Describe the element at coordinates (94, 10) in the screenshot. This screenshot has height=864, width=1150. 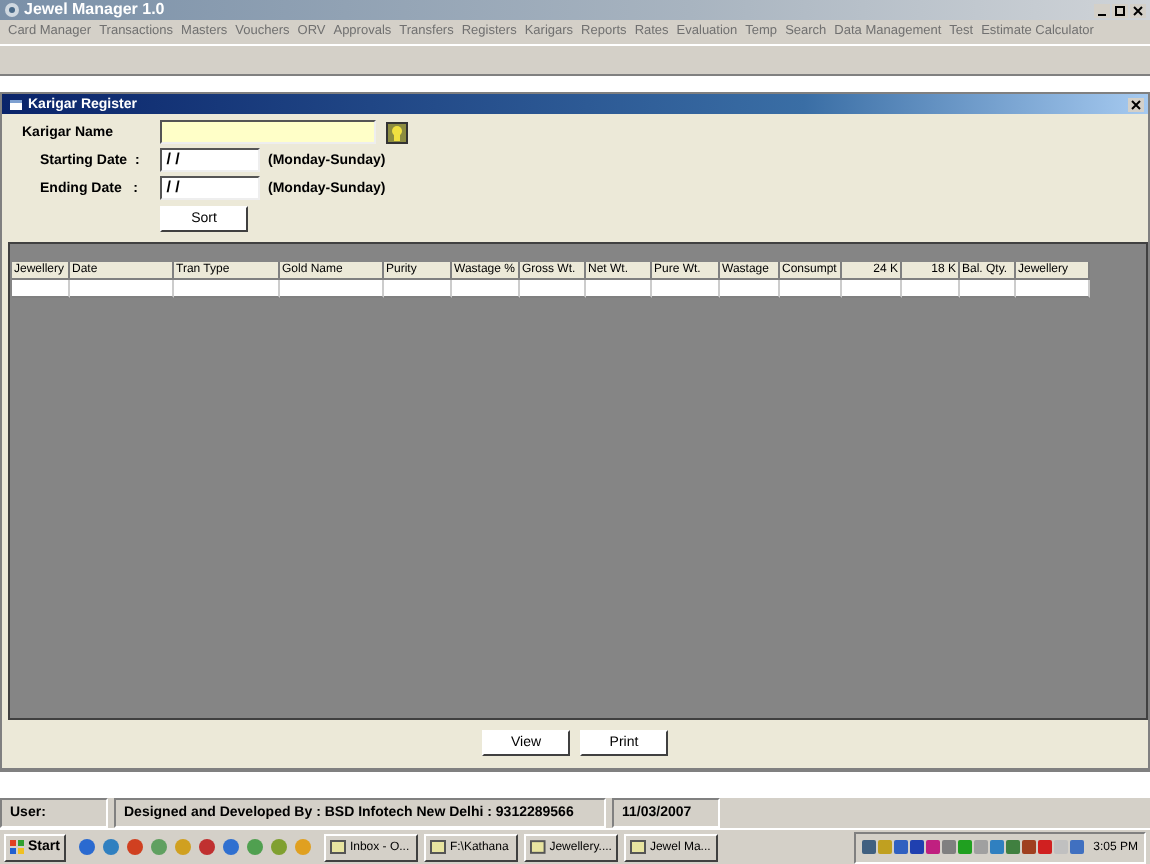
I see `window-title: Jewel Manager 1.0` at that location.